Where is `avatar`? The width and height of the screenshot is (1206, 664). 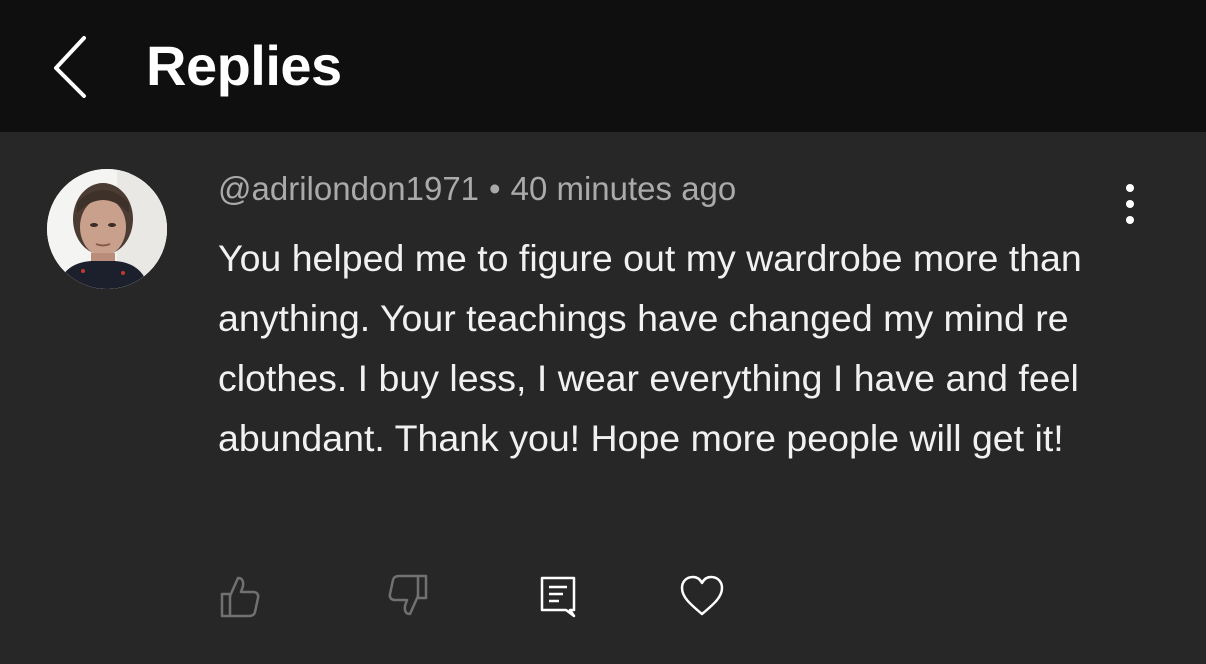
avatar is located at coordinates (107, 229).